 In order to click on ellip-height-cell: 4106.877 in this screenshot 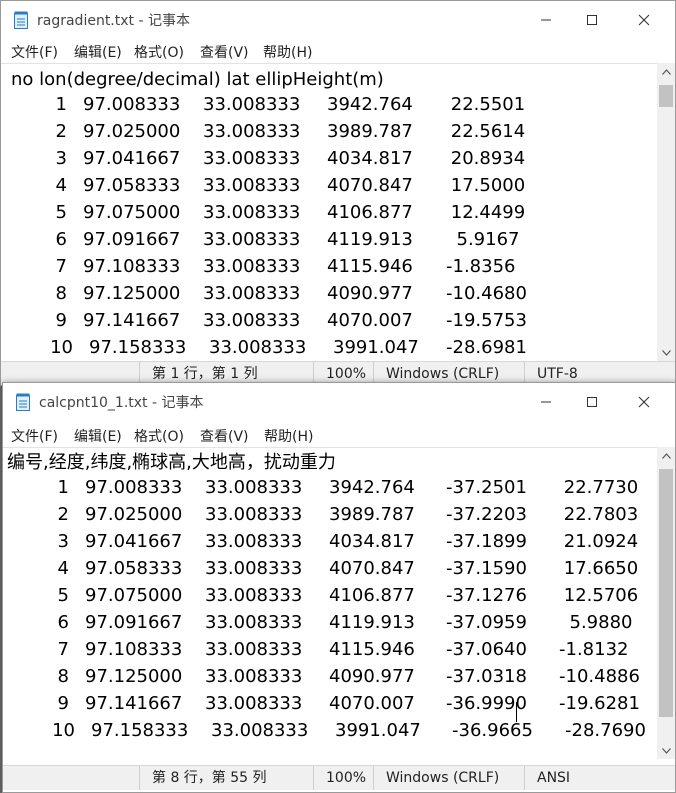, I will do `click(372, 595)`.